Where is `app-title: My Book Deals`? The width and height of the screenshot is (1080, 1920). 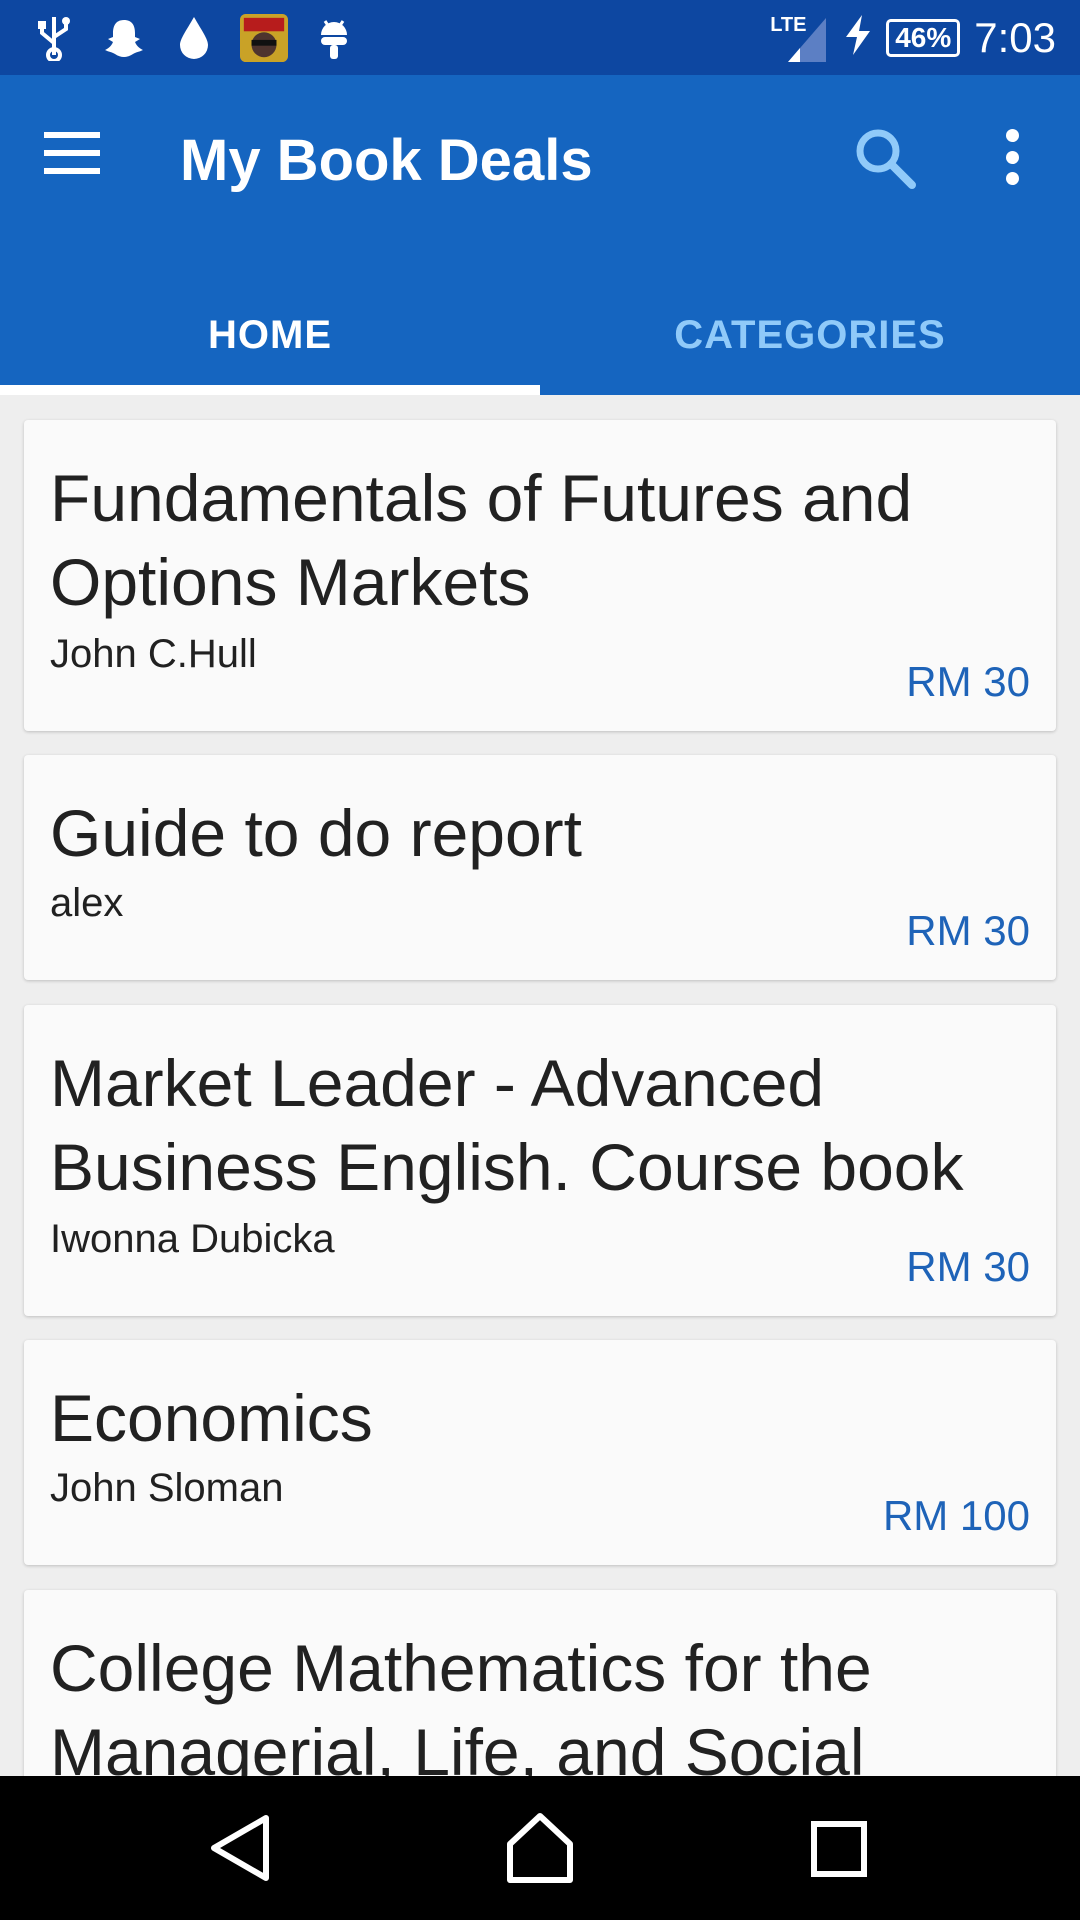 app-title: My Book Deals is located at coordinates (386, 160).